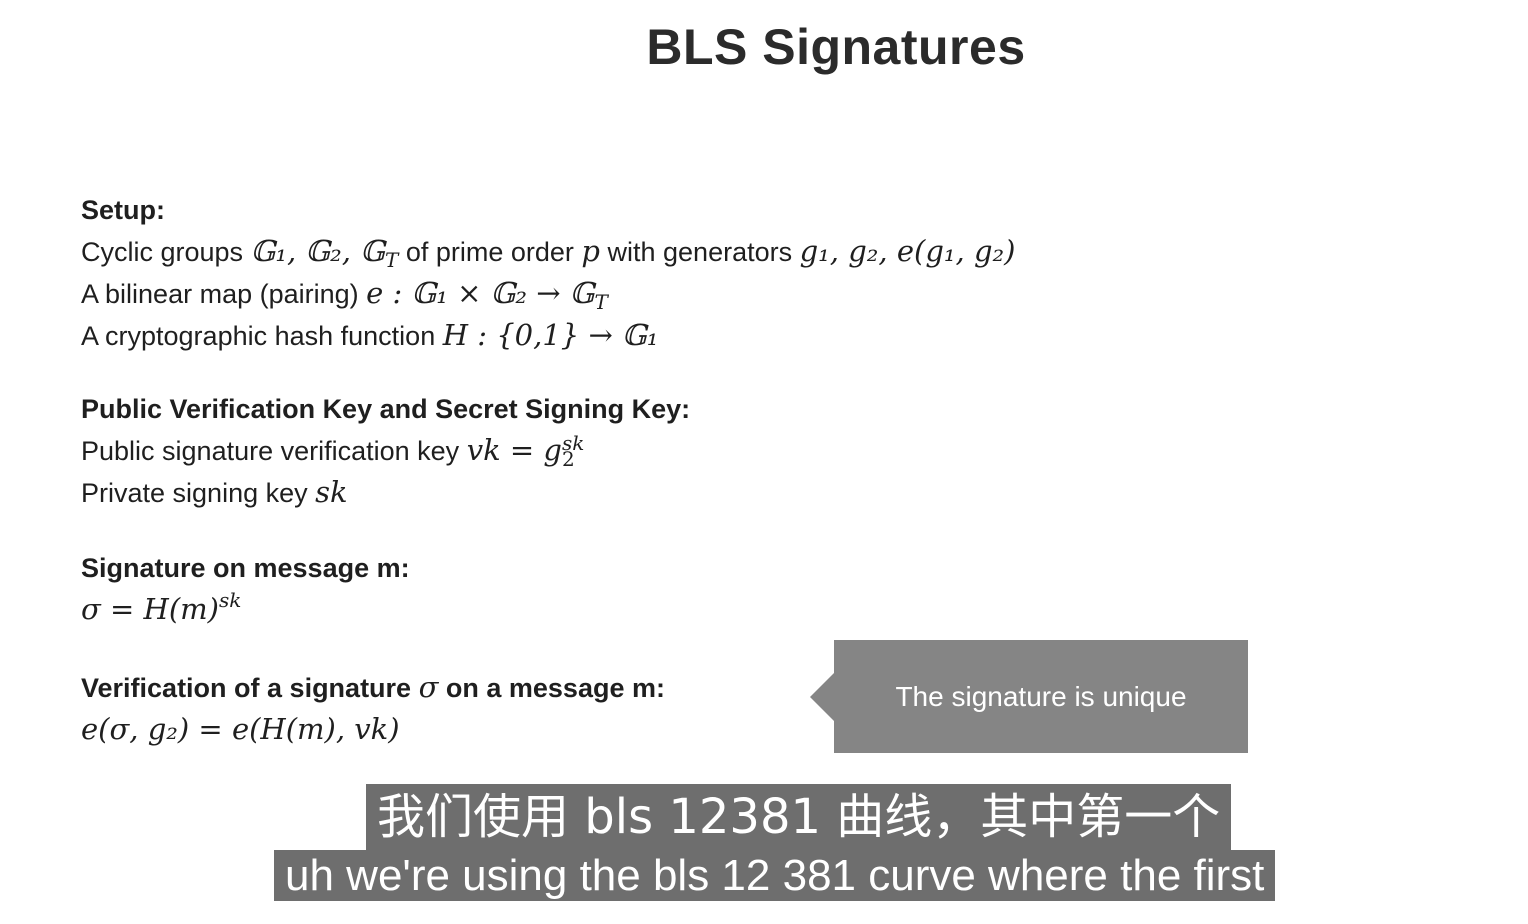 This screenshot has height=924, width=1528. What do you see at coordinates (385, 493) in the screenshot?
I see `keys-line-sk: Private signing key sk` at bounding box center [385, 493].